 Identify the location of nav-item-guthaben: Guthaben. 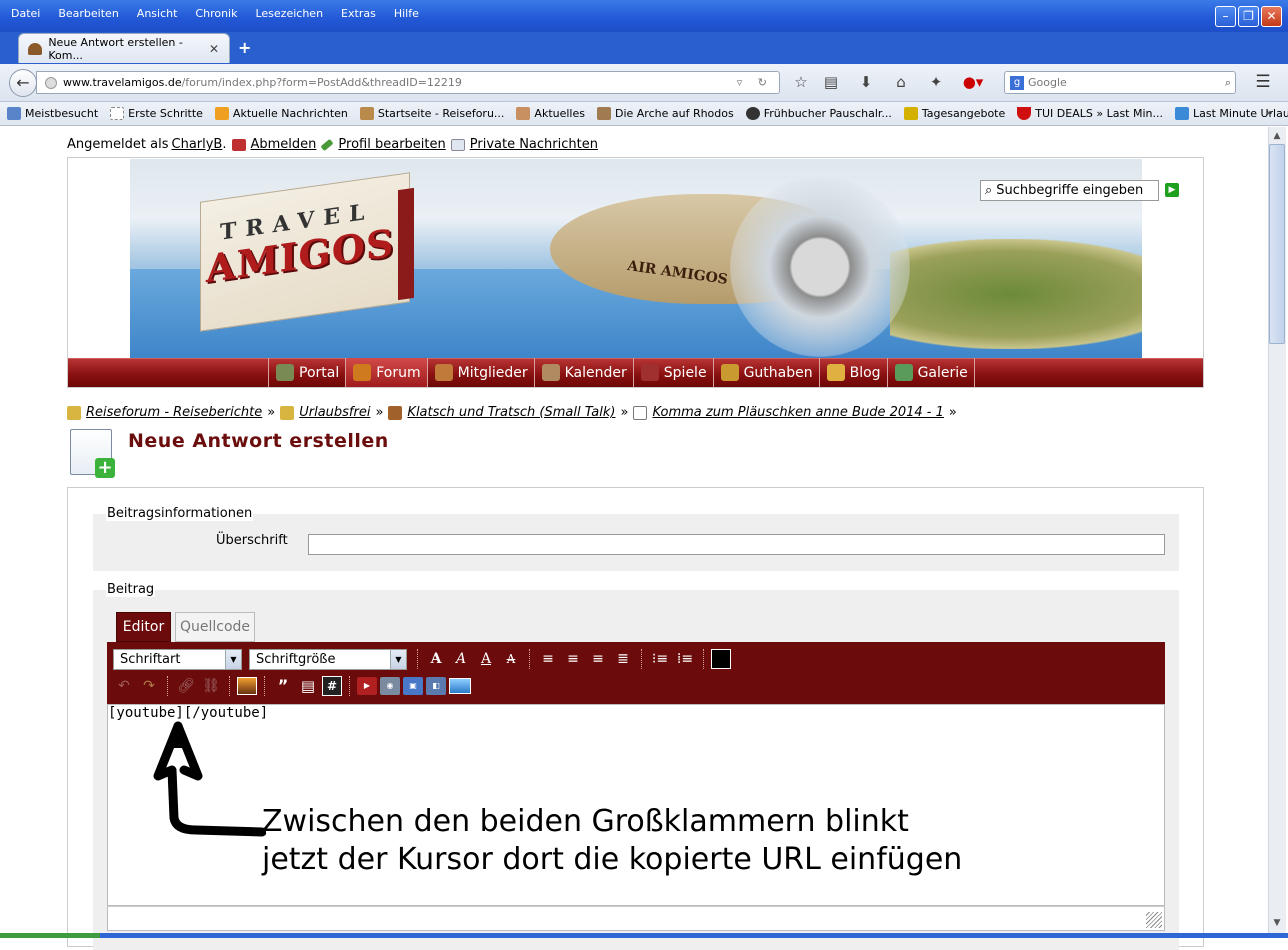
(765, 372).